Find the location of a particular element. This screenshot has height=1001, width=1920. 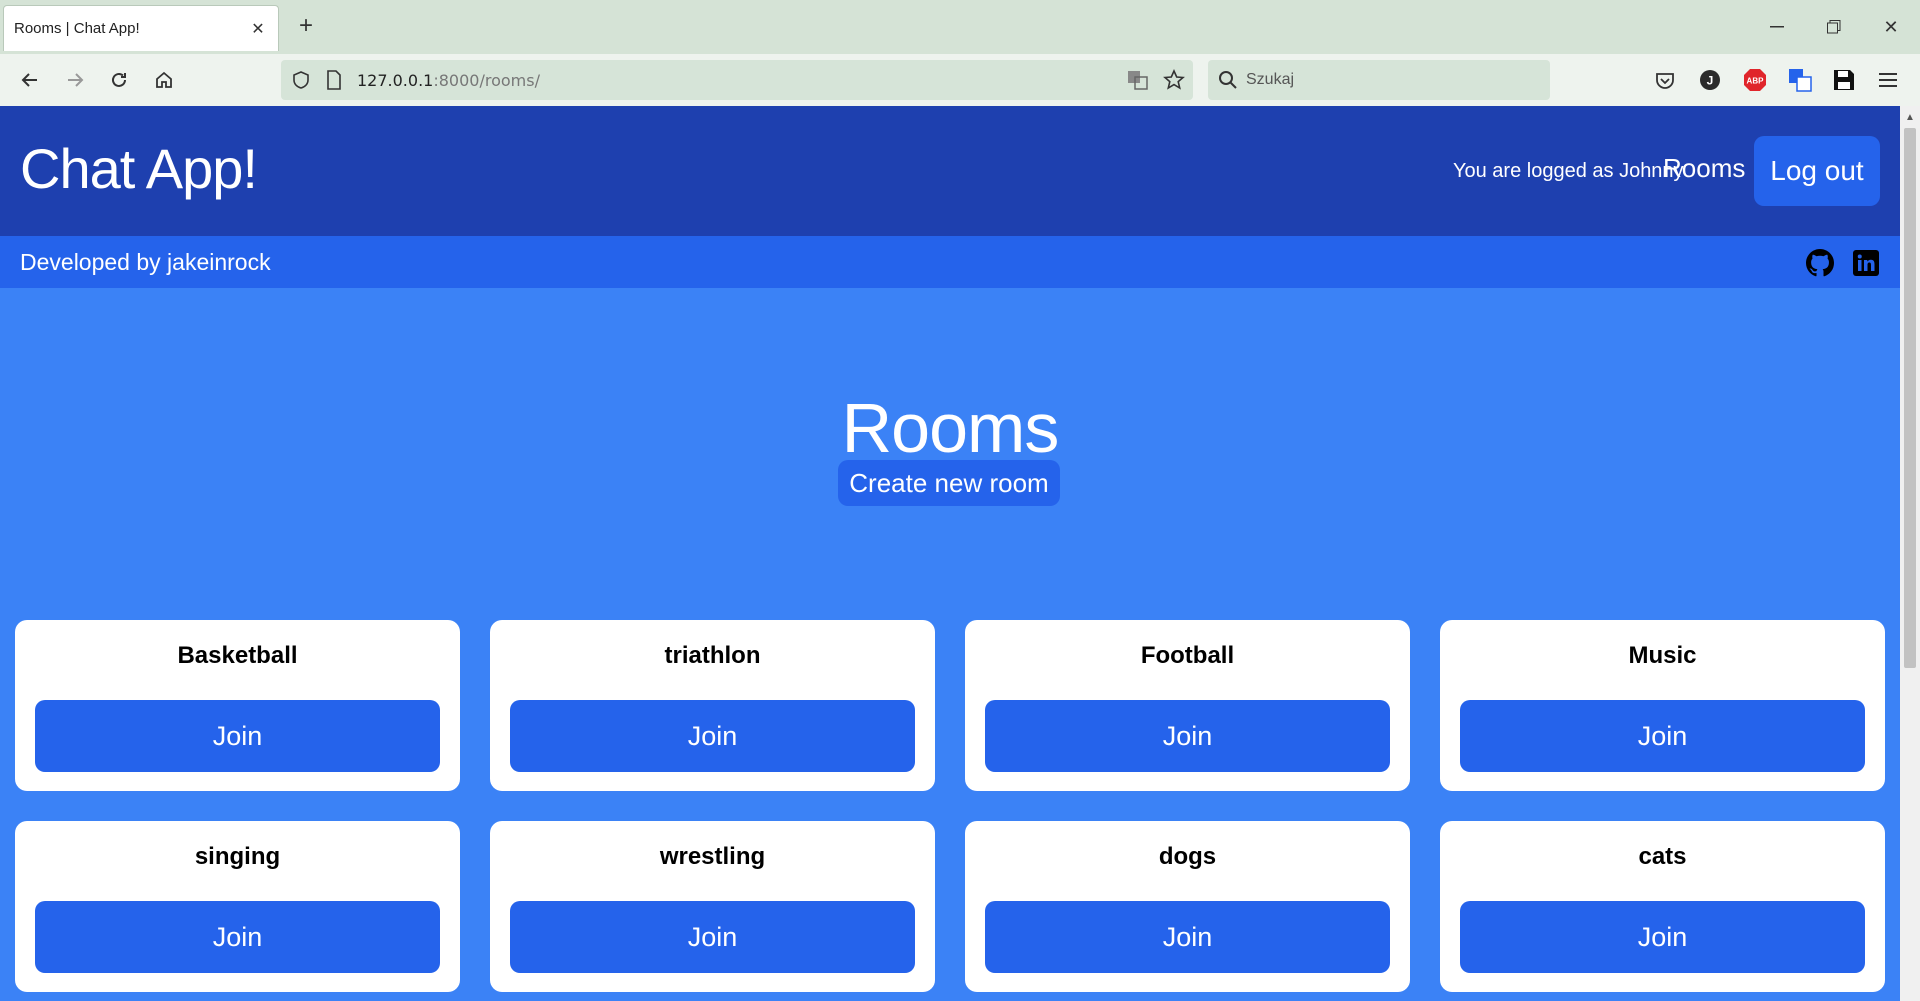

close-window-icon: ✕ is located at coordinates (1891, 27).